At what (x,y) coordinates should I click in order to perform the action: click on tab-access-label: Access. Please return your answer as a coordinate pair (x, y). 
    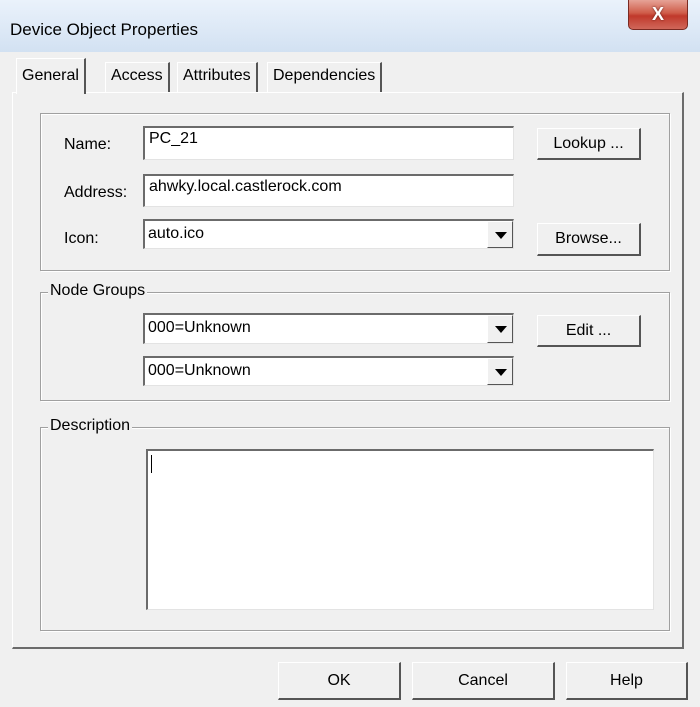
    Looking at the image, I should click on (137, 75).